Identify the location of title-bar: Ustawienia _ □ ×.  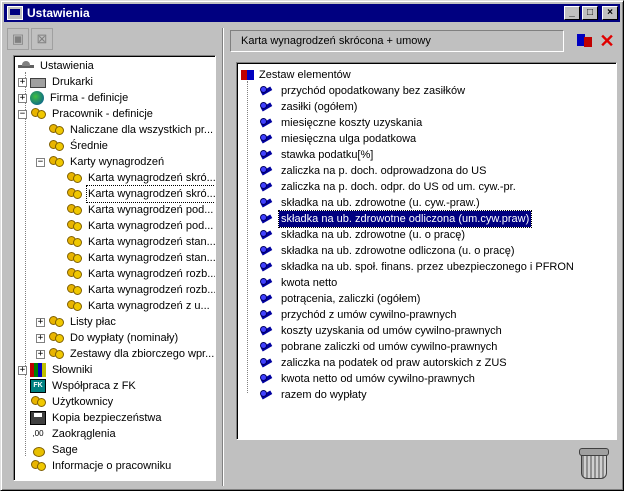
(312, 13).